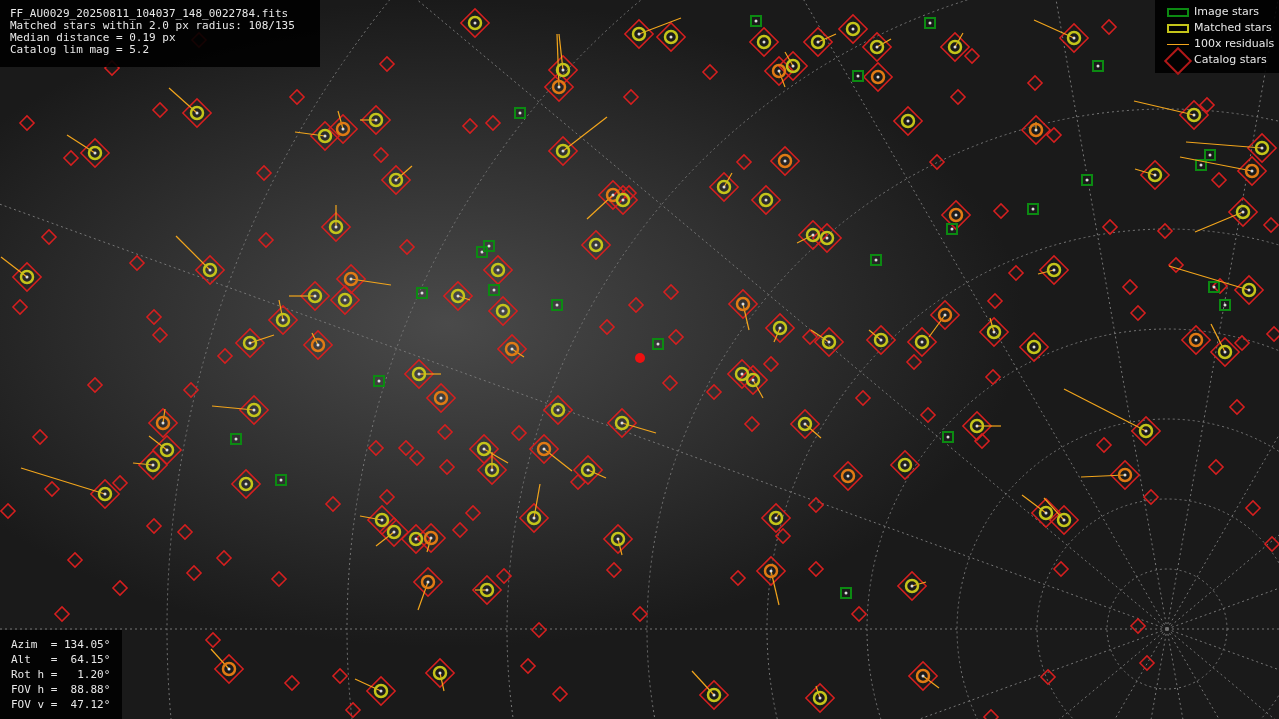 The image size is (1279, 719). I want to click on pointing-text: Rot h = 1.20°, so click(61, 674).